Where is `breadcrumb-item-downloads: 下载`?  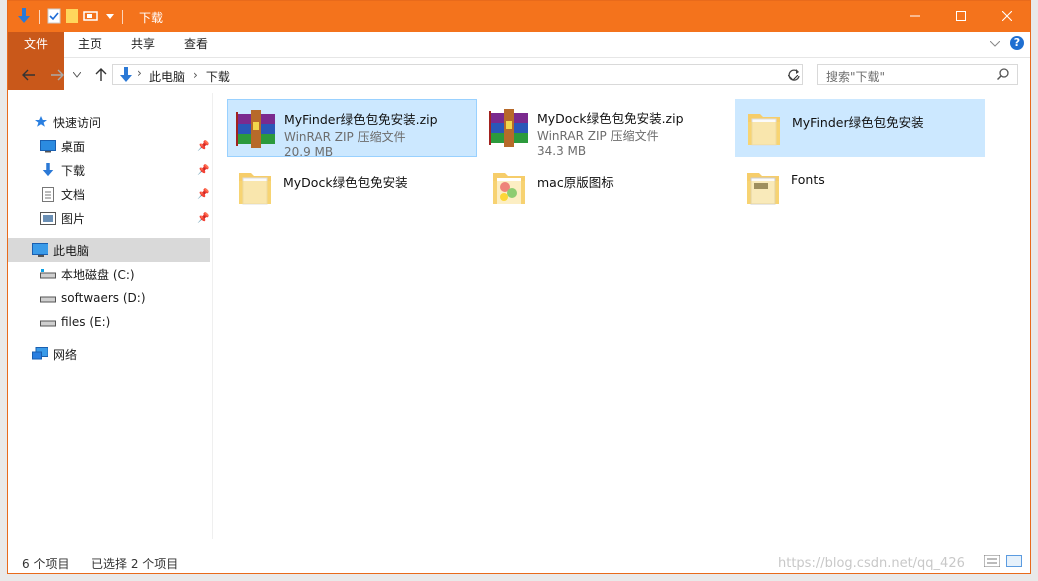 breadcrumb-item-downloads: 下载 is located at coordinates (218, 76).